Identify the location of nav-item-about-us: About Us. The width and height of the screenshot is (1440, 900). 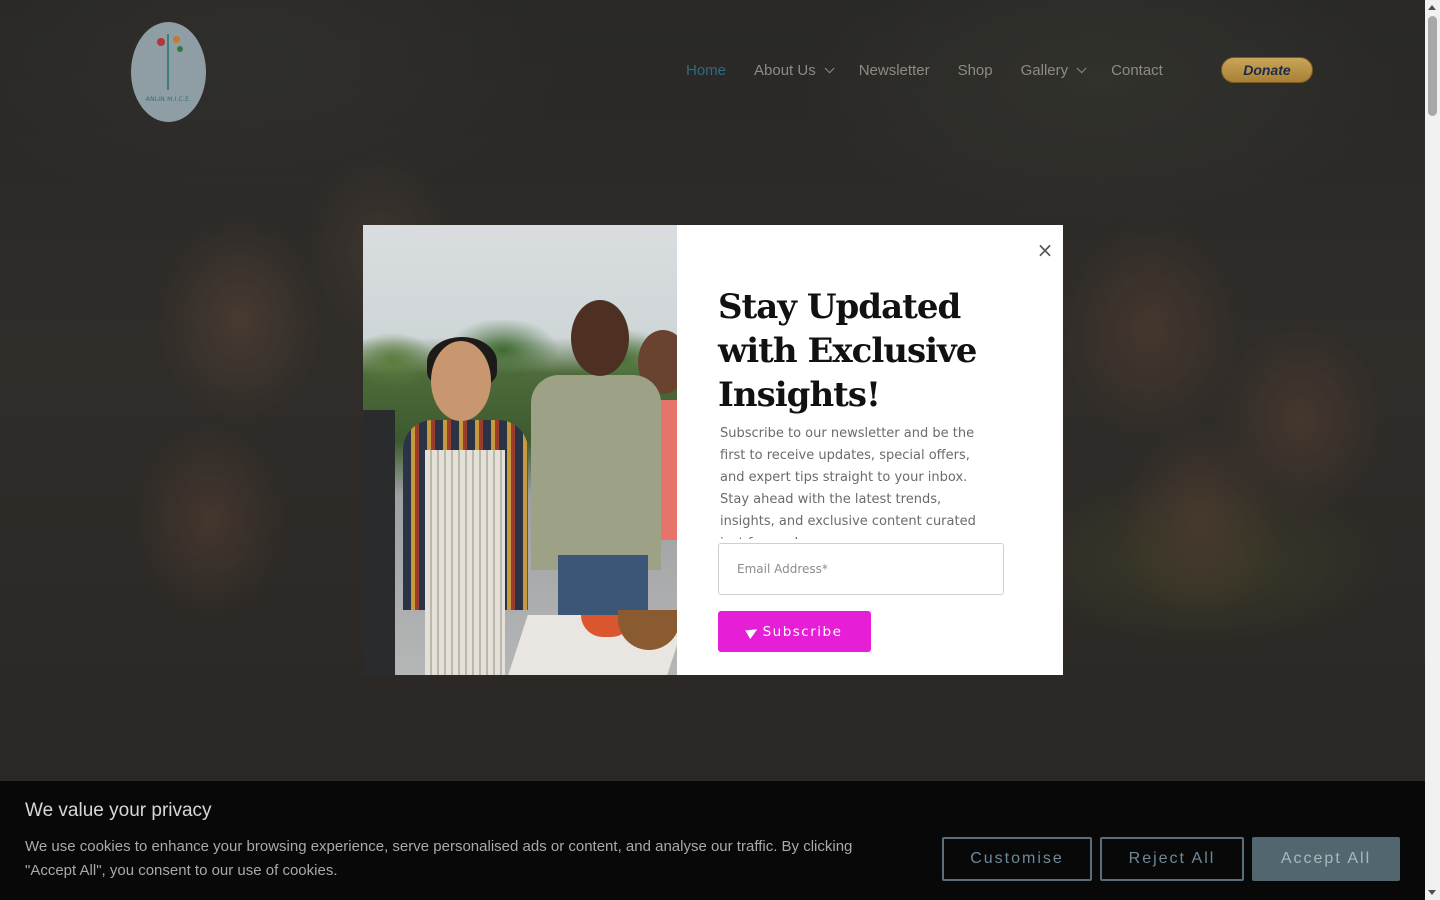
(794, 70).